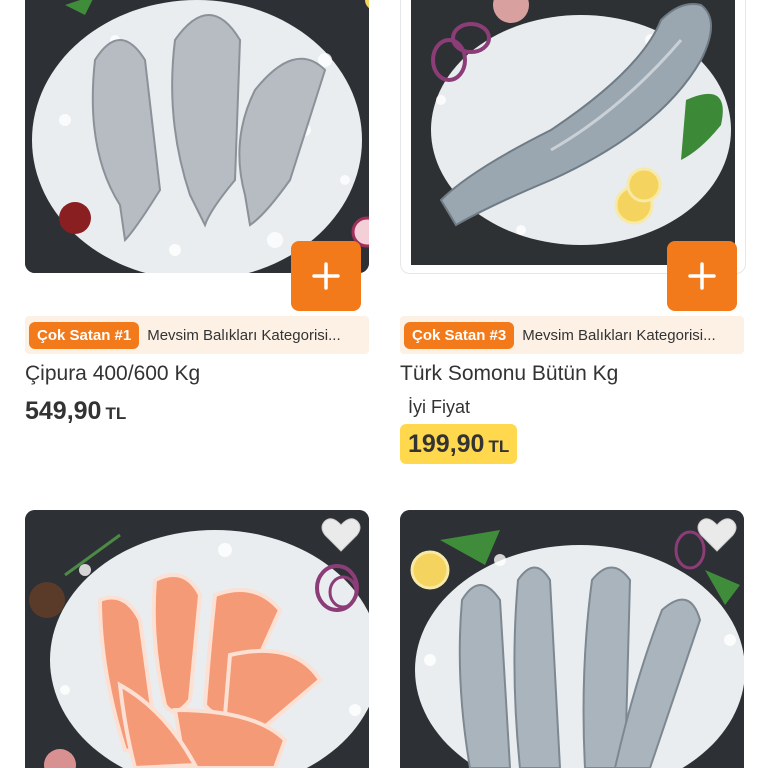 This screenshot has width=768, height=768. I want to click on best-seller-badge: Çok Satan #3, so click(459, 335).